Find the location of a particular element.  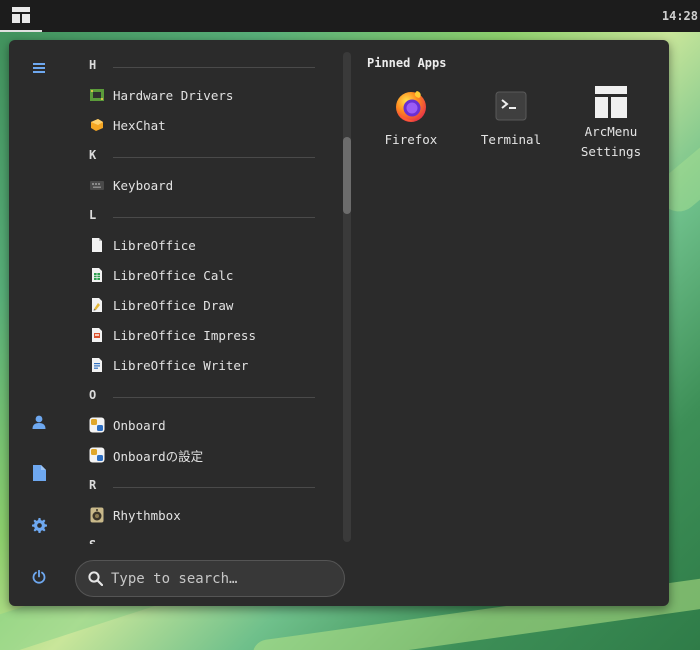

documents-button is located at coordinates (39, 473).